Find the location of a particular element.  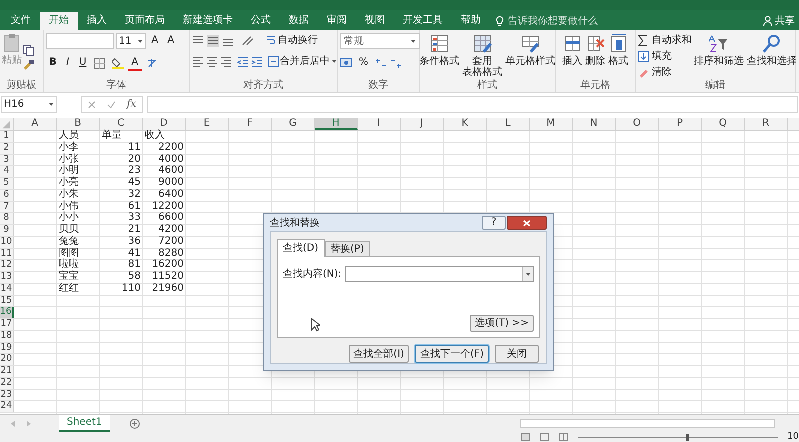

column-header: F is located at coordinates (250, 124).